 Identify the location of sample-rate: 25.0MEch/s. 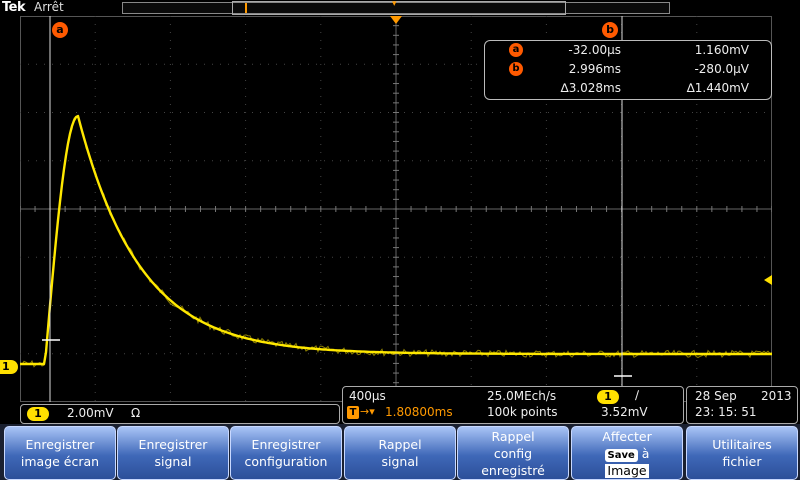
(522, 396).